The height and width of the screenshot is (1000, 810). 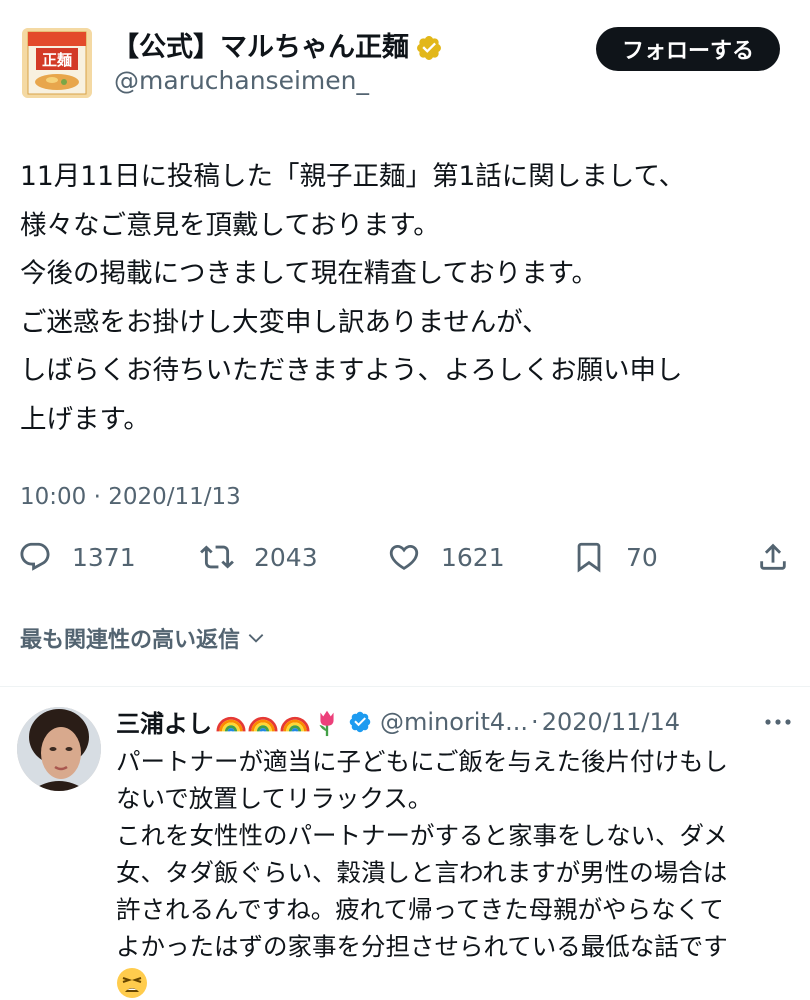 What do you see at coordinates (353, 176) in the screenshot?
I see `tweet-line: 11月11日に投稿した「親子正麺」第1話に関しまして、` at bounding box center [353, 176].